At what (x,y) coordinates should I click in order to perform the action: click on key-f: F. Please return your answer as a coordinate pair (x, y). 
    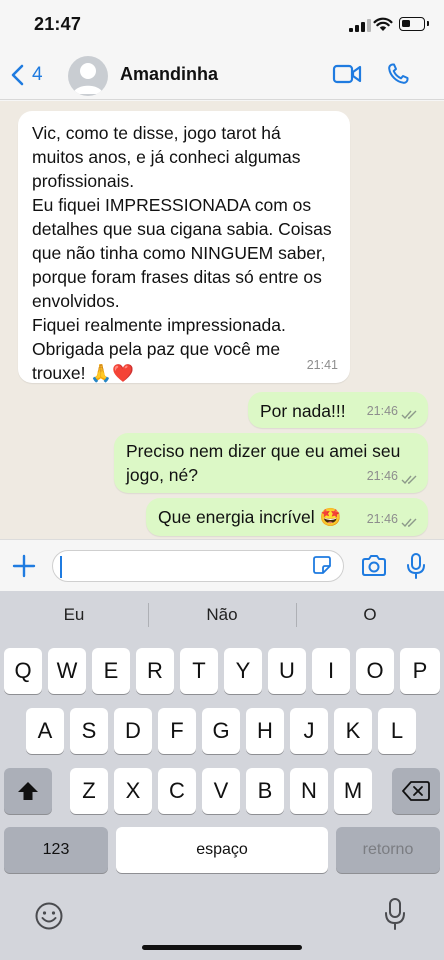
    Looking at the image, I should click on (177, 731).